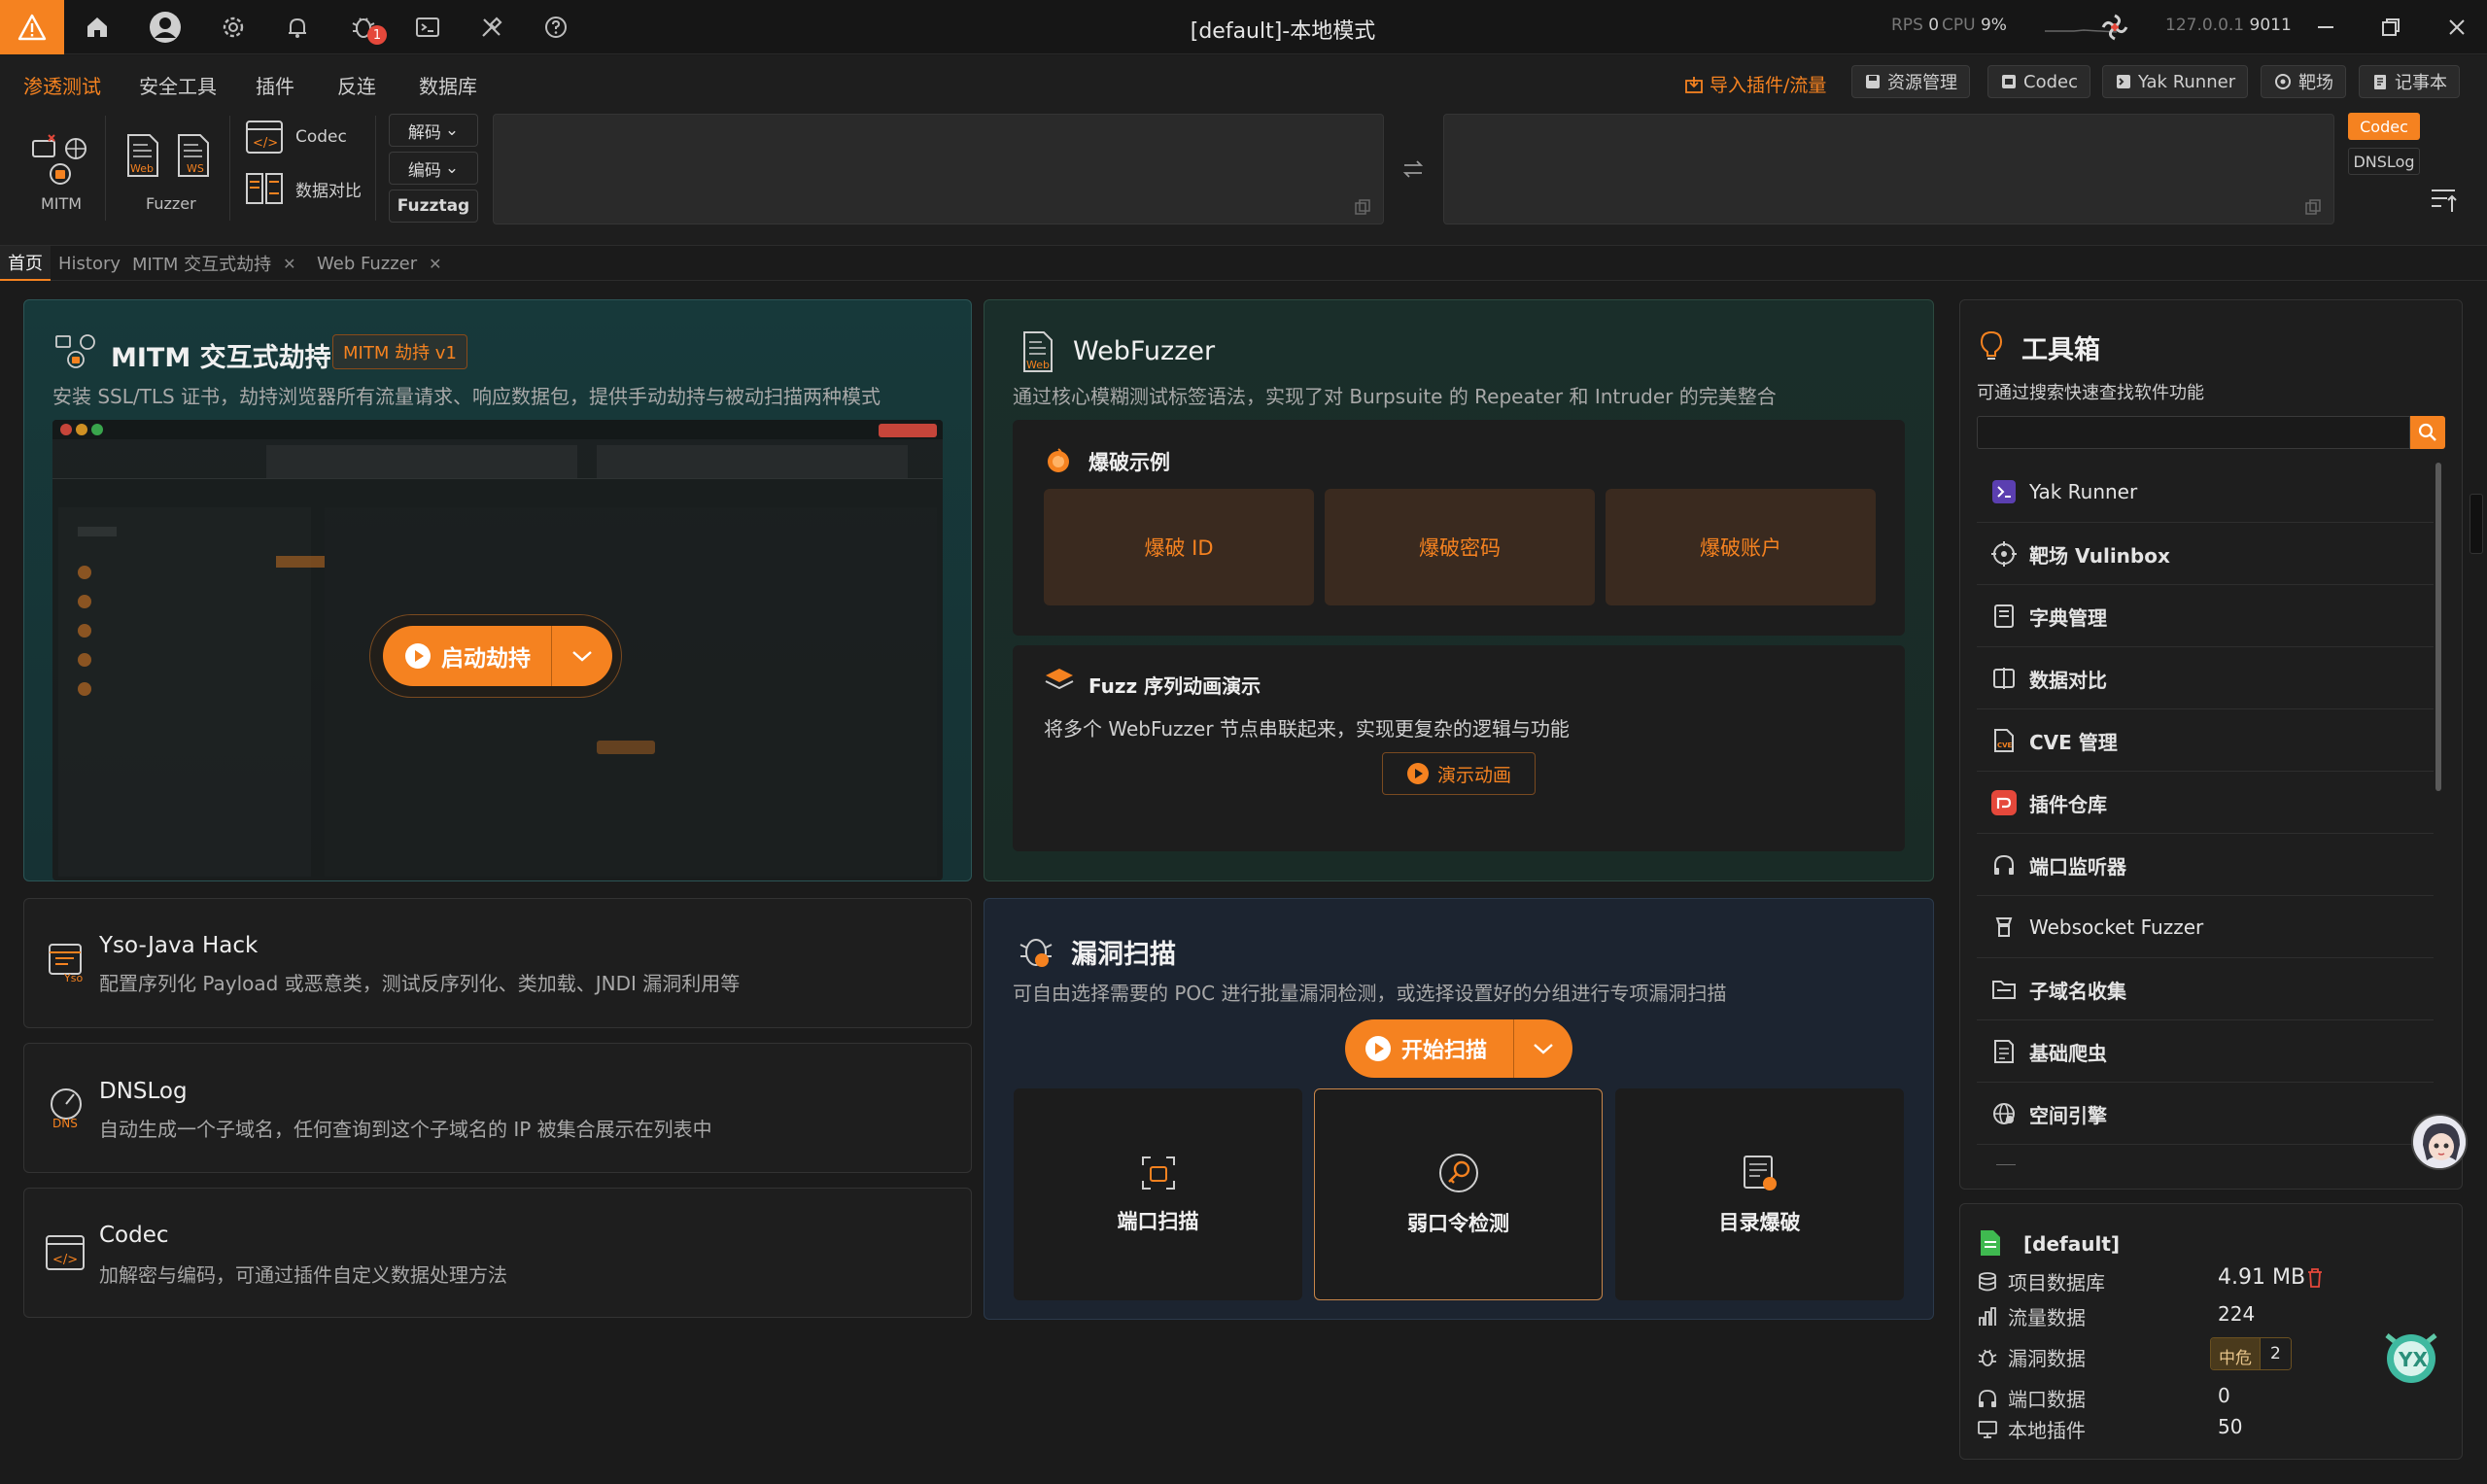 This screenshot has height=1484, width=2487. Describe the element at coordinates (166, 27) in the screenshot. I see `user-avatar-icon` at that location.